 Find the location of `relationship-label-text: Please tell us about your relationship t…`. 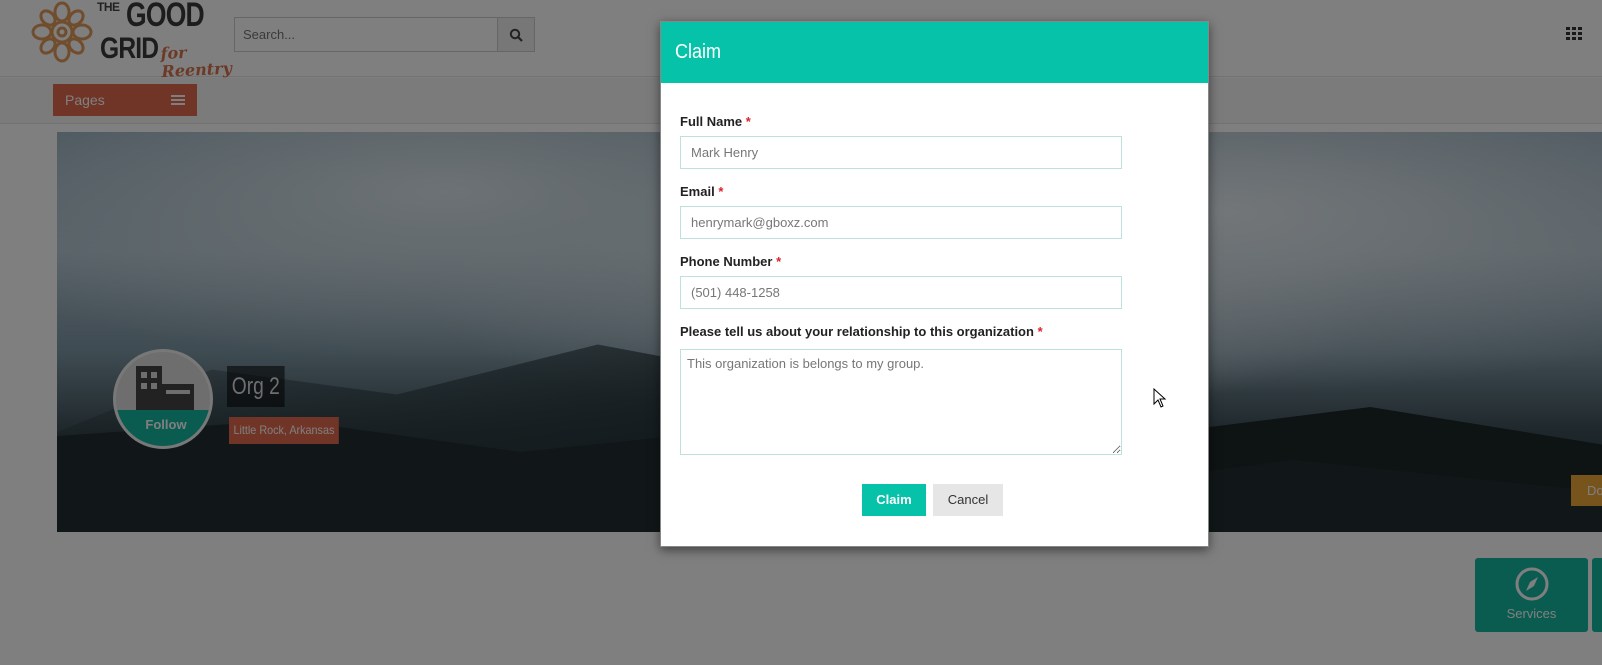

relationship-label-text: Please tell us about your relationship t… is located at coordinates (857, 331).